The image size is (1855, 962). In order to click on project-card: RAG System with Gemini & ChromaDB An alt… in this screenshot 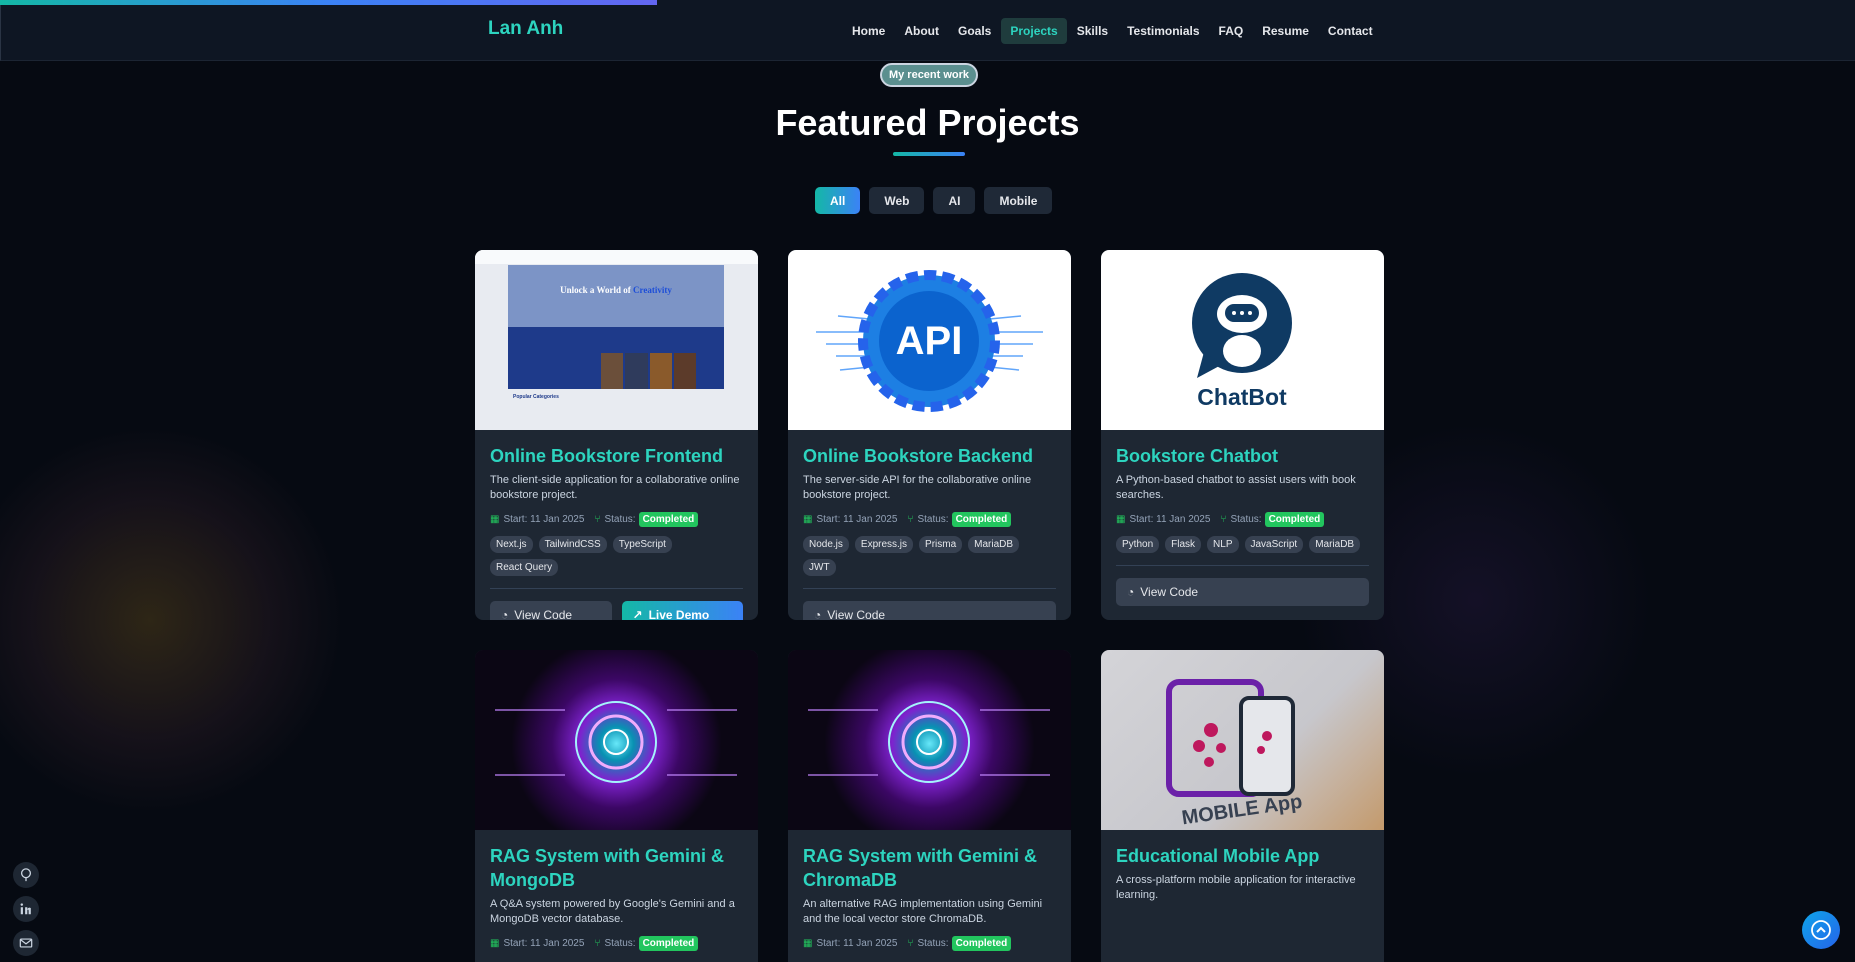, I will do `click(929, 806)`.